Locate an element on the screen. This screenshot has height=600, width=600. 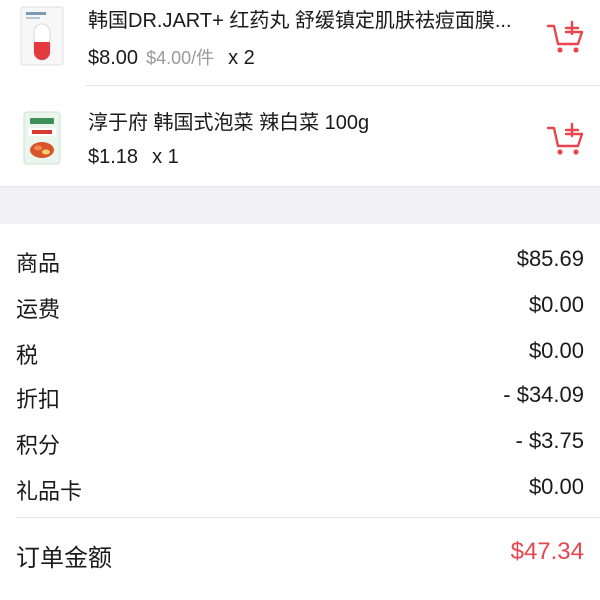
section-gap is located at coordinates (300, 205).